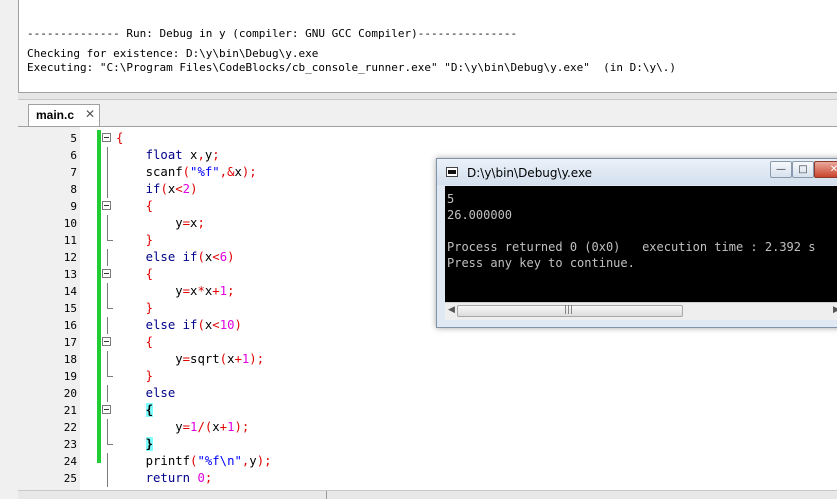 The height and width of the screenshot is (499, 837). Describe the element at coordinates (825, 169) in the screenshot. I see `close-window-button: ✕` at that location.